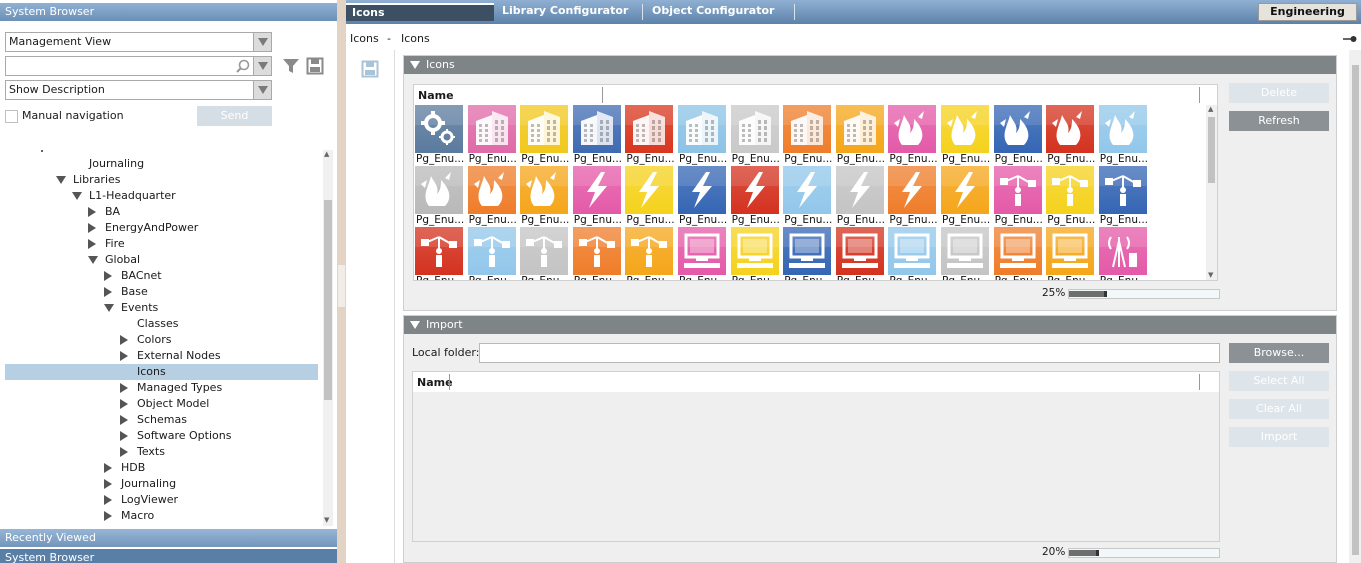  I want to click on tree-item: Icons, so click(161, 372).